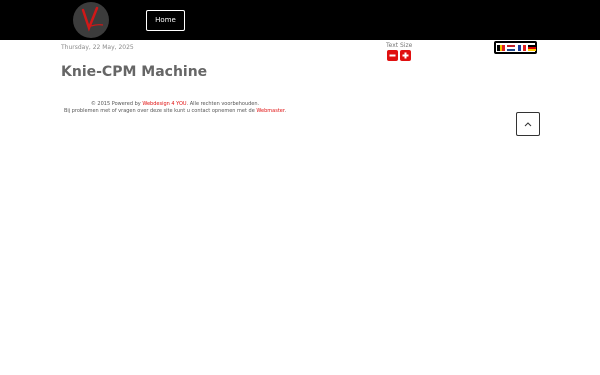 This screenshot has height=375, width=600. What do you see at coordinates (300, 20) in the screenshot?
I see `top-navbar: Home` at bounding box center [300, 20].